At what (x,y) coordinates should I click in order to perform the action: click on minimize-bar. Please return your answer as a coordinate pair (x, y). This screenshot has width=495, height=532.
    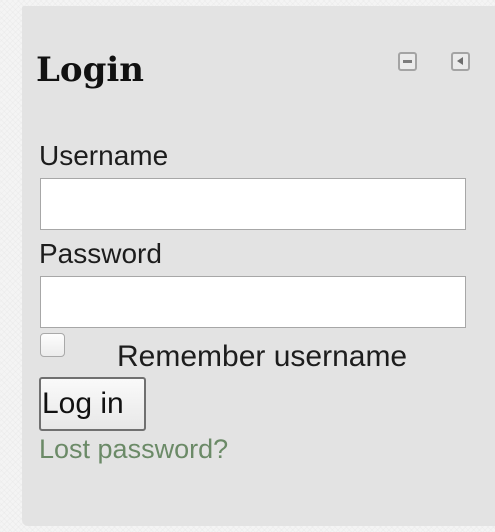
    Looking at the image, I should click on (407, 61).